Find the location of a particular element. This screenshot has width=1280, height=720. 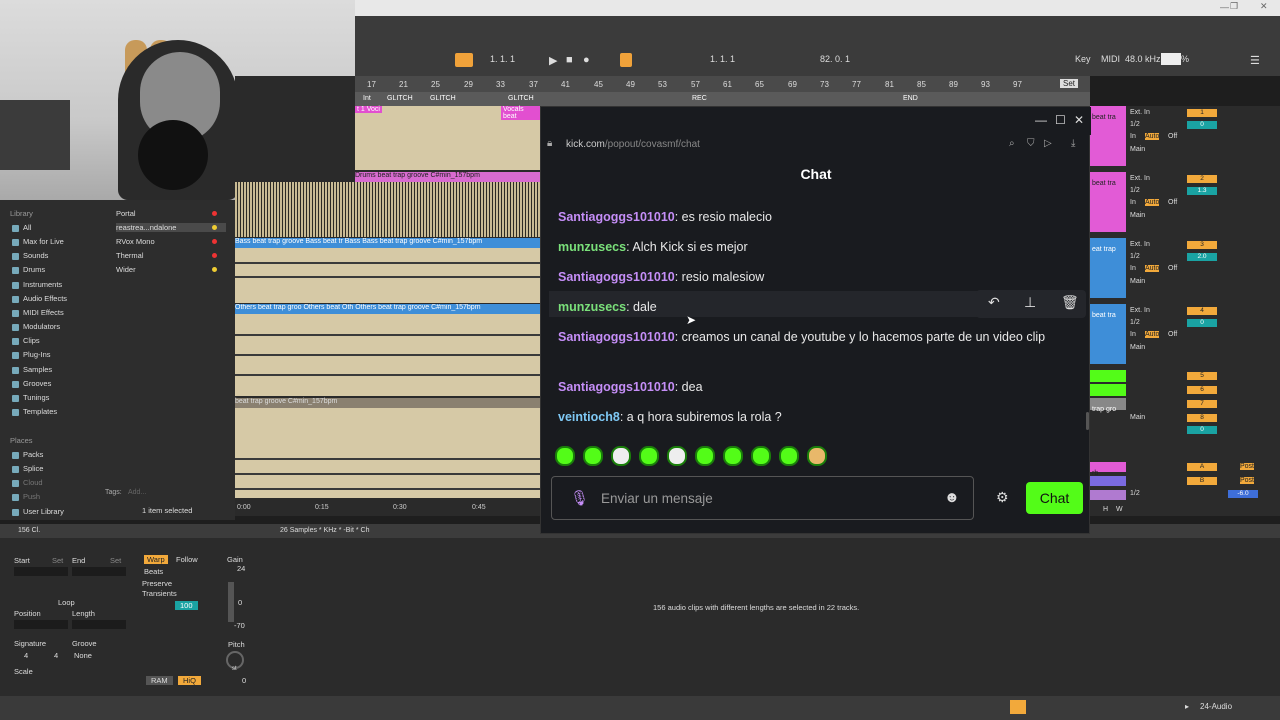

groove-select: None is located at coordinates (83, 655).